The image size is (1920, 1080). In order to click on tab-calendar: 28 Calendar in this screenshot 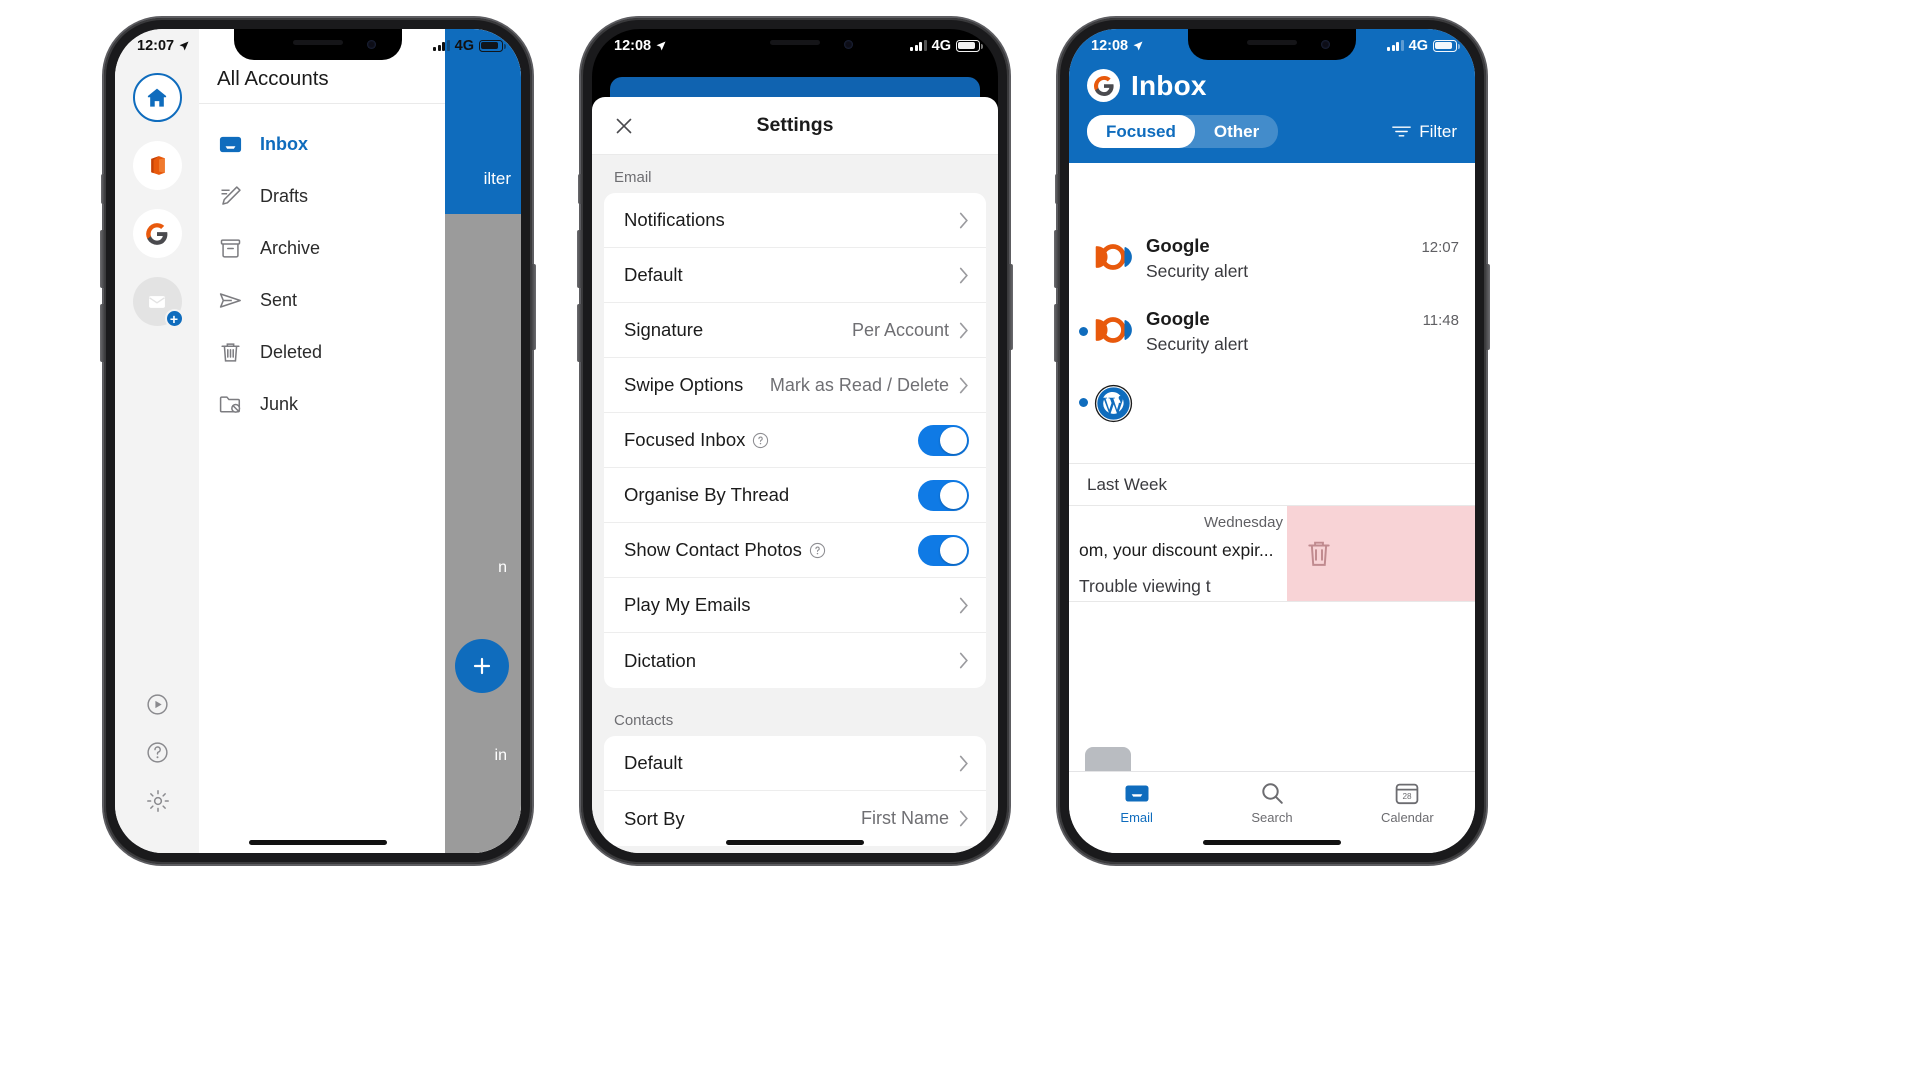, I will do `click(1407, 803)`.